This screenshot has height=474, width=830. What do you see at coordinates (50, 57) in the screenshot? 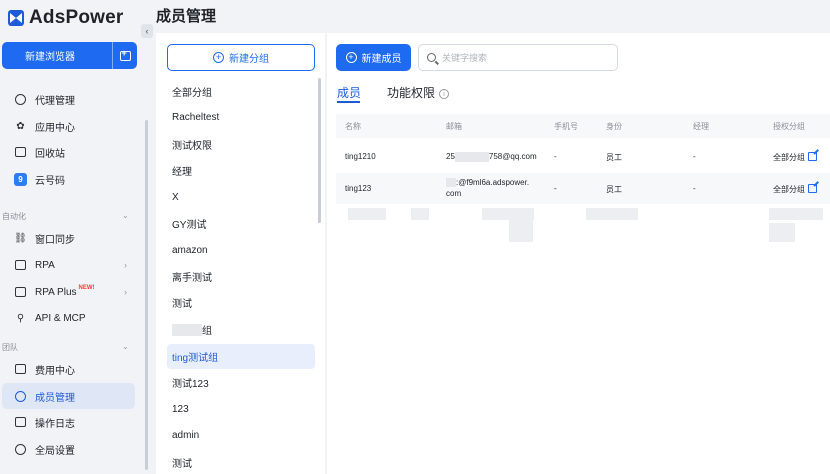
I see `new-browser-label: 新建浏览器` at bounding box center [50, 57].